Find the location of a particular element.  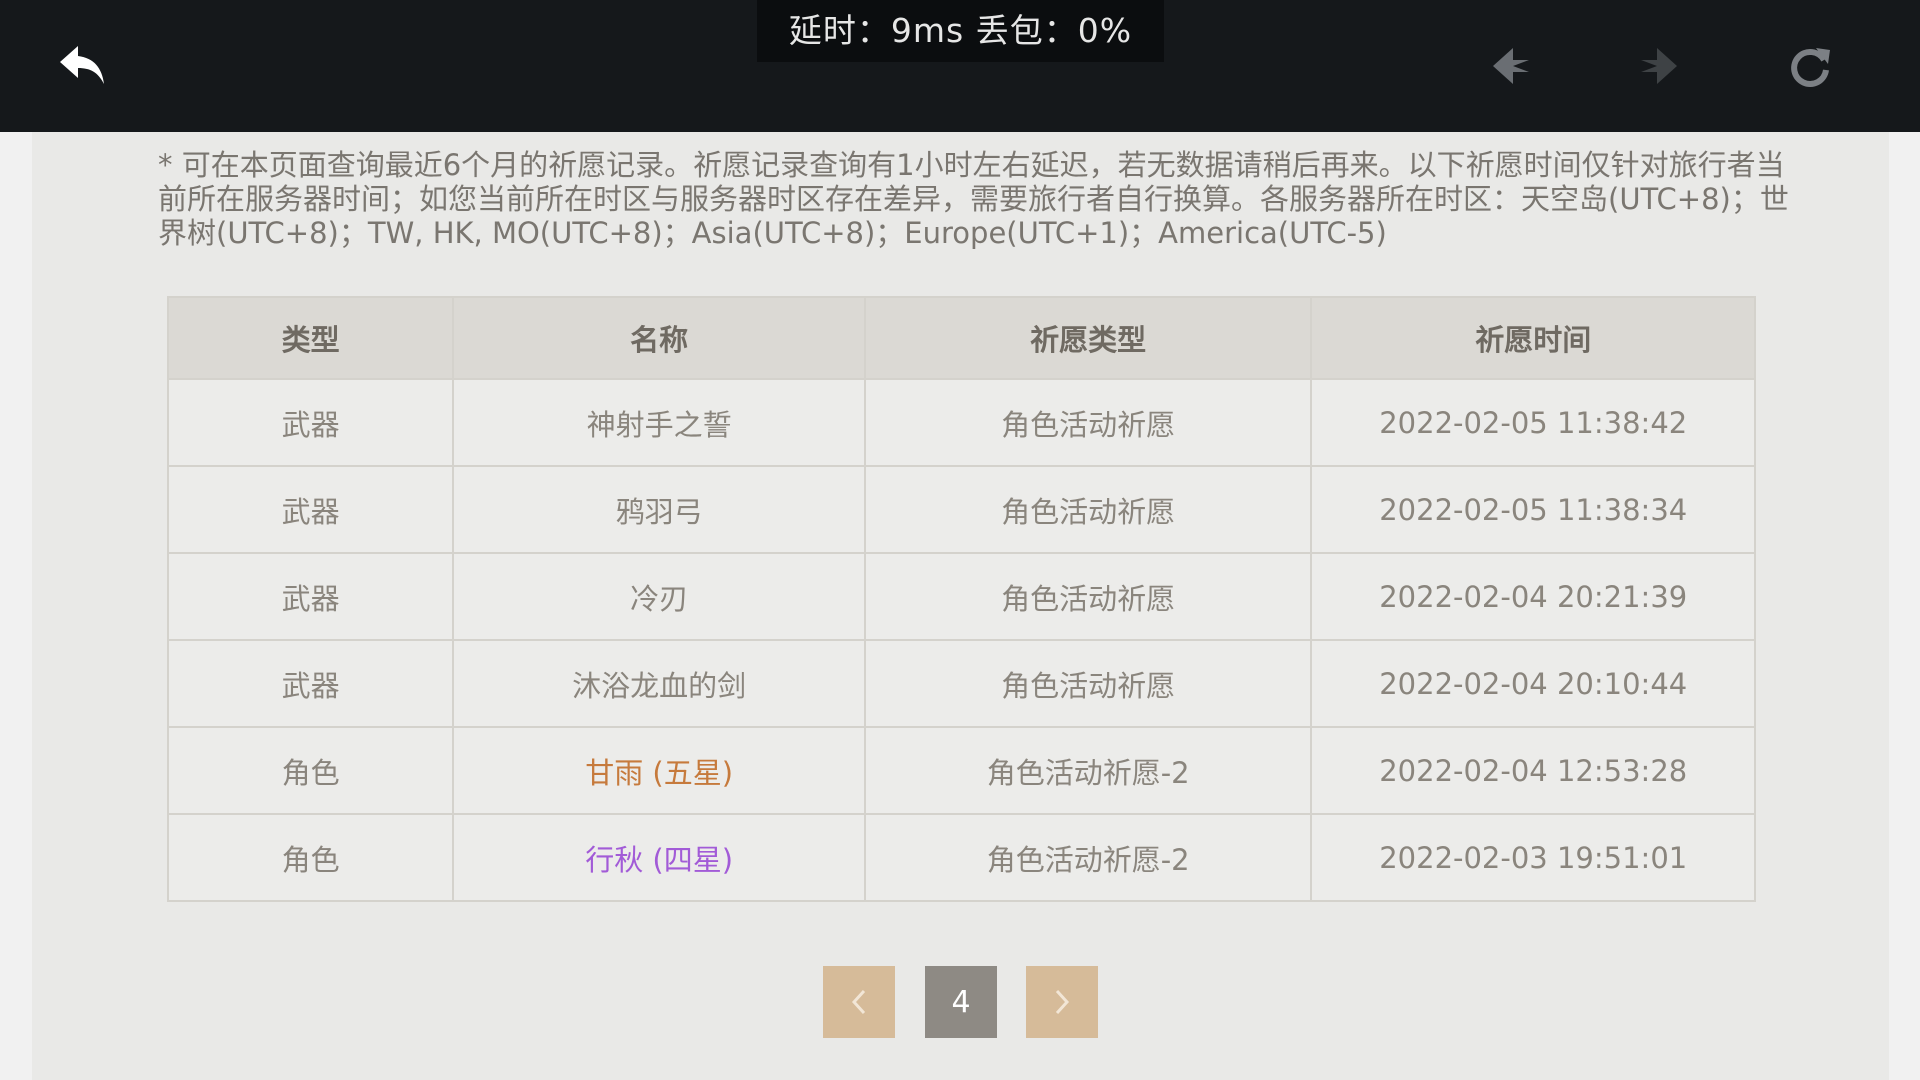

cell-time: 2022-02-05 11:38:42 is located at coordinates (1533, 422).